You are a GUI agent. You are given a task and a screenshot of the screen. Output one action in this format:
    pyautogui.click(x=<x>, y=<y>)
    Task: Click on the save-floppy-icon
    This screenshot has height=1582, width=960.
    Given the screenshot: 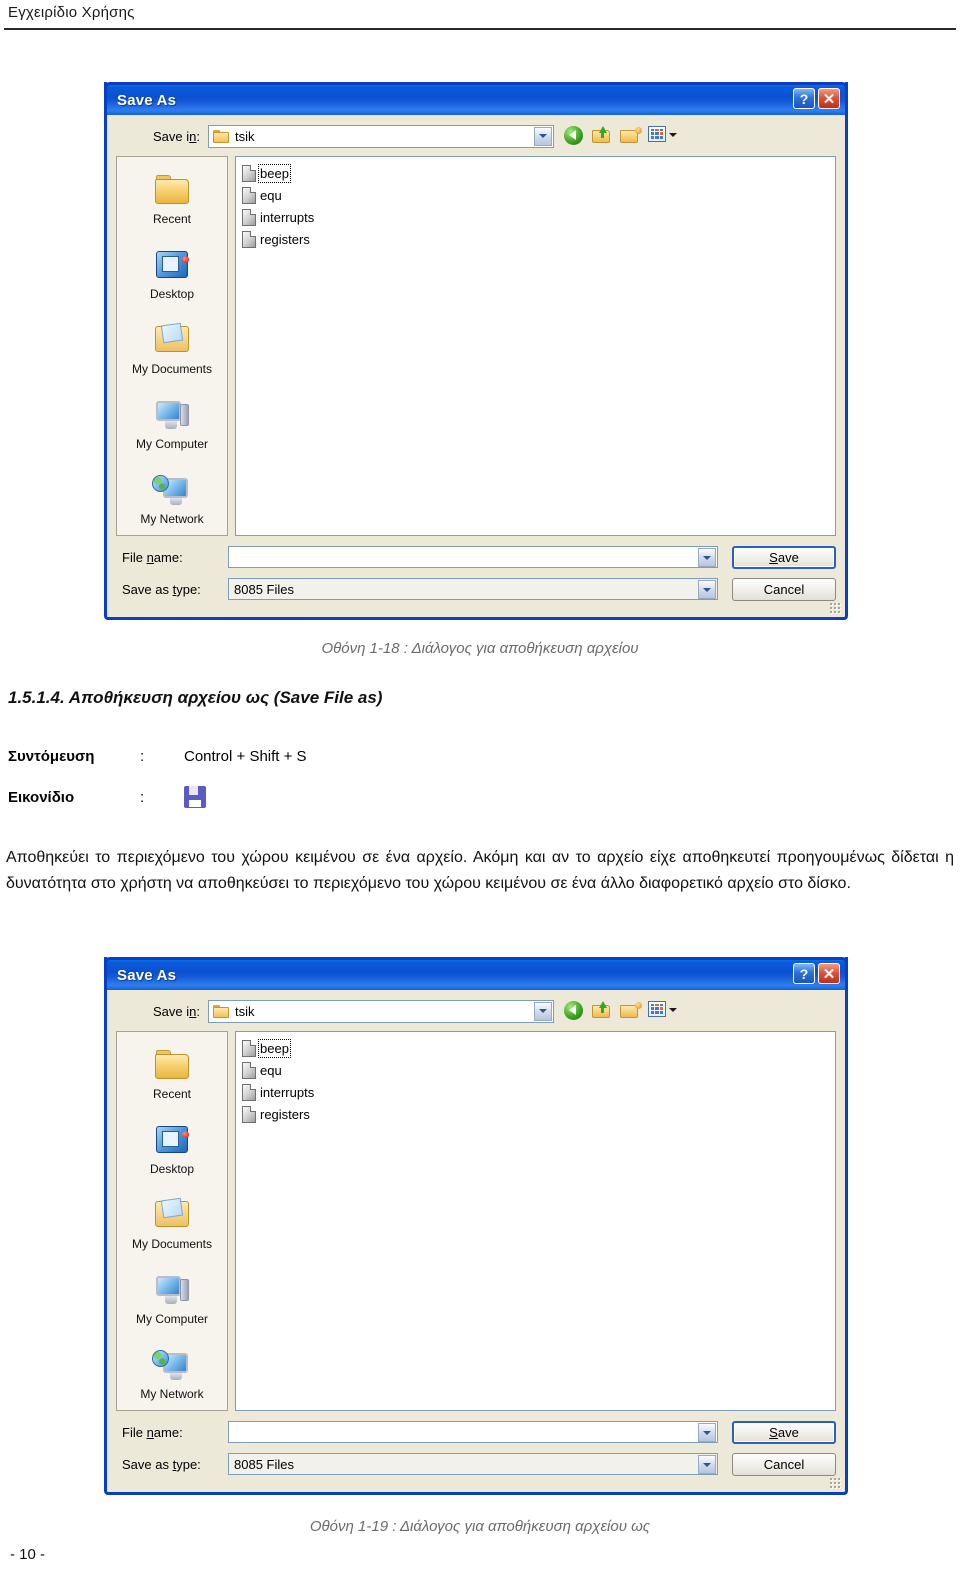 What is the action you would take?
    pyautogui.click(x=195, y=797)
    